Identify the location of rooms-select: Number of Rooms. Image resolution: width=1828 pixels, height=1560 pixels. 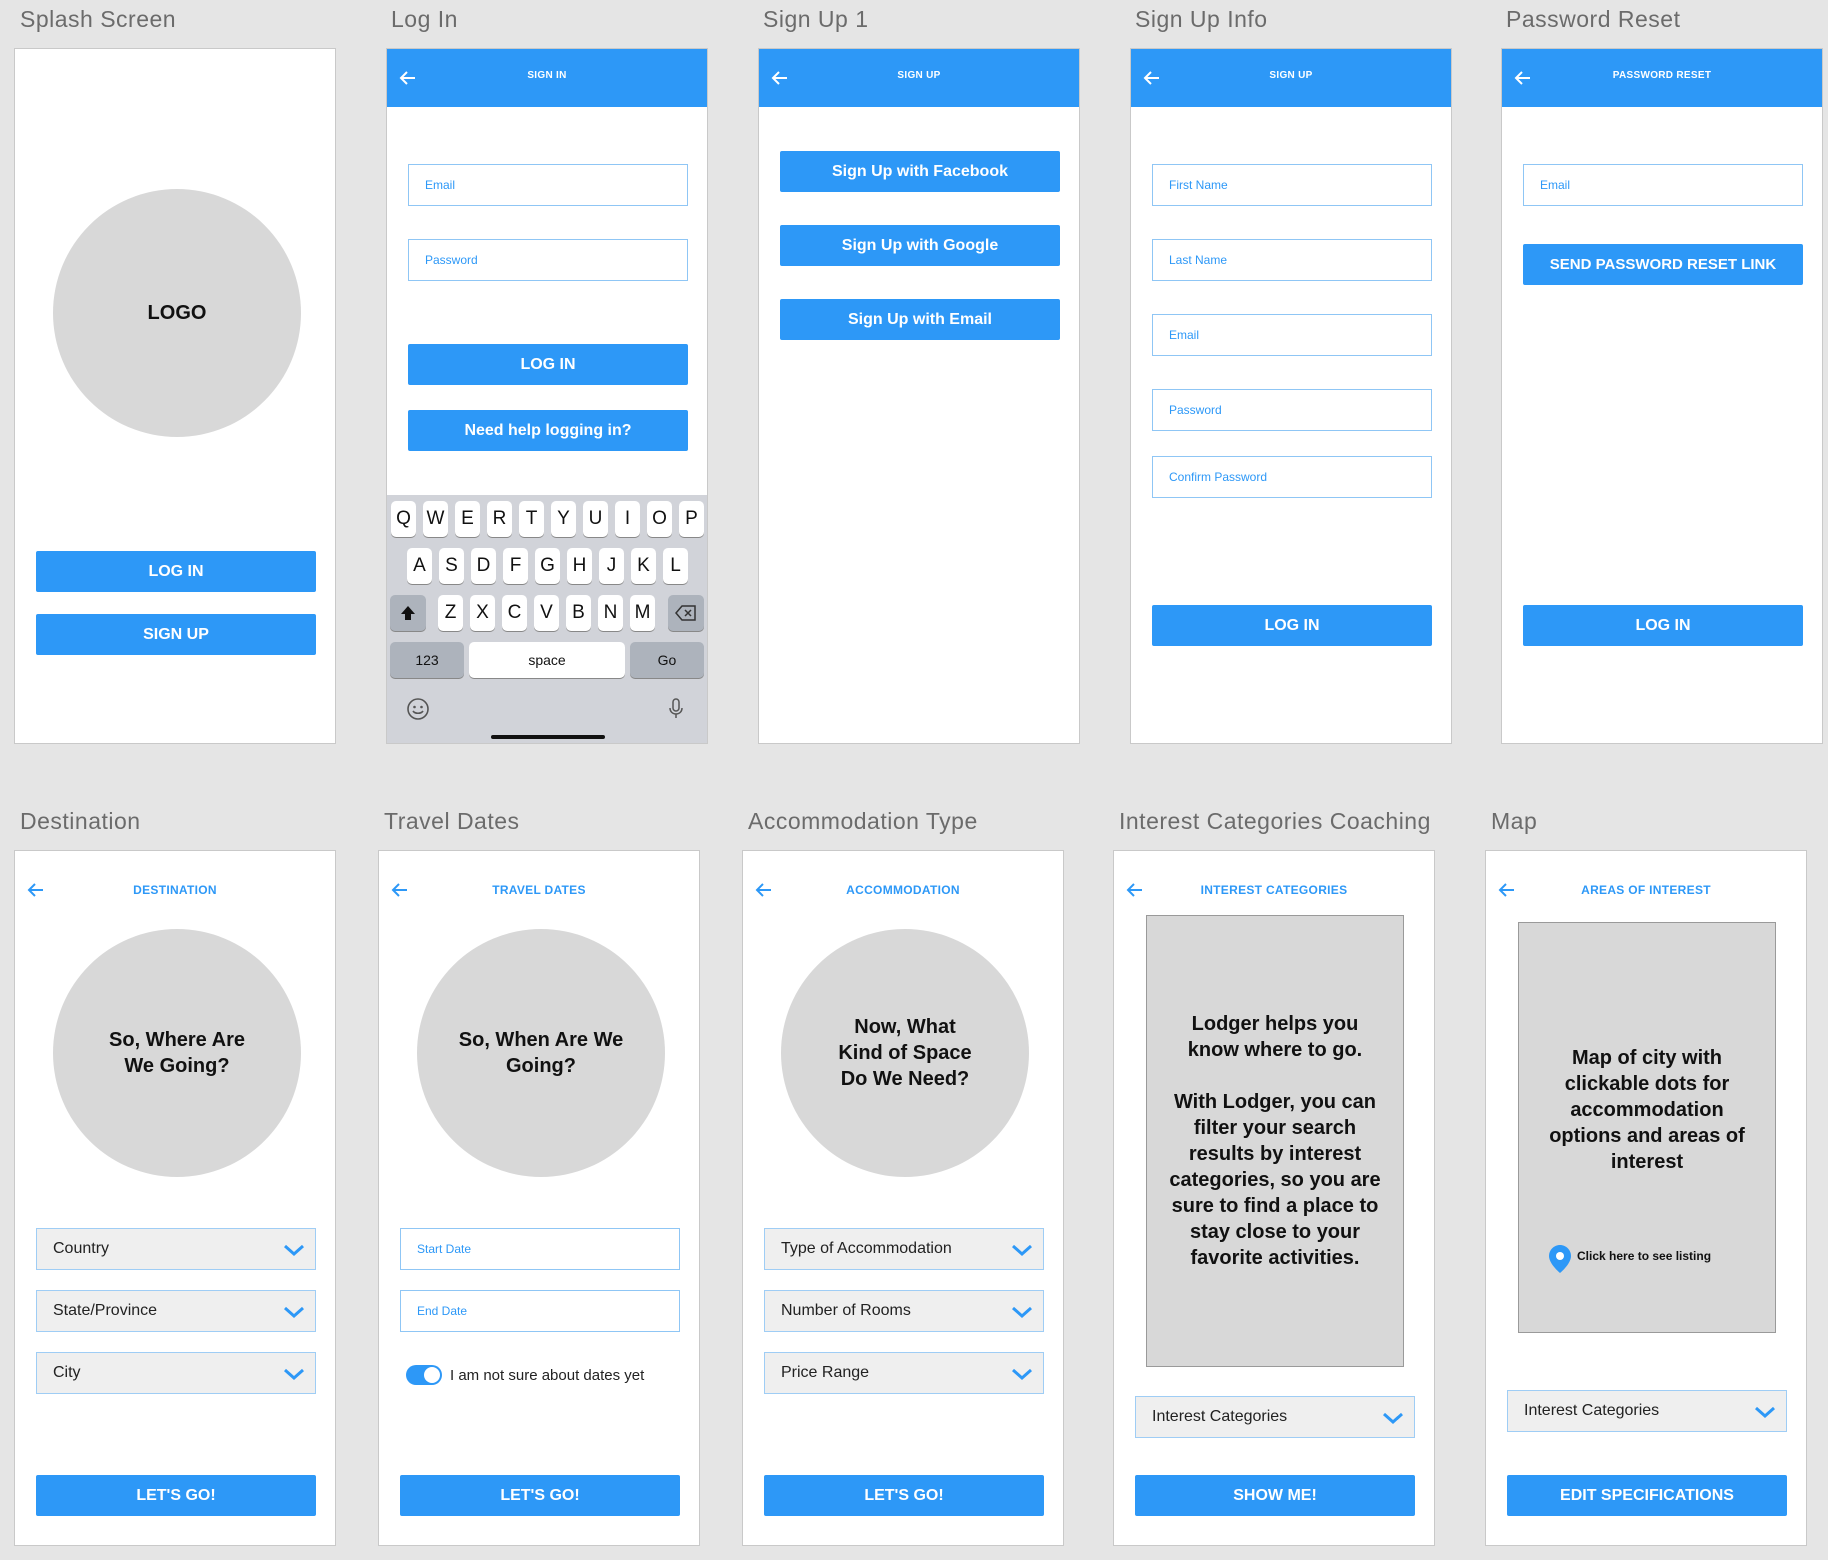
(904, 1311).